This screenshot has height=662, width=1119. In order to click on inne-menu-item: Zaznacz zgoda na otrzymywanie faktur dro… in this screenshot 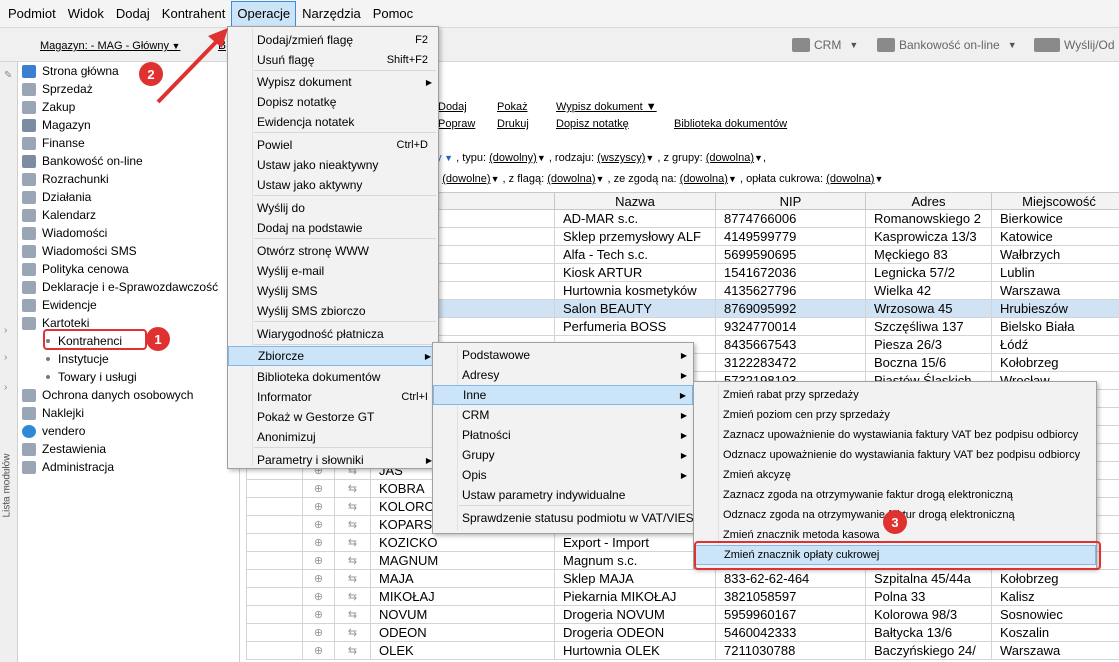, I will do `click(895, 495)`.